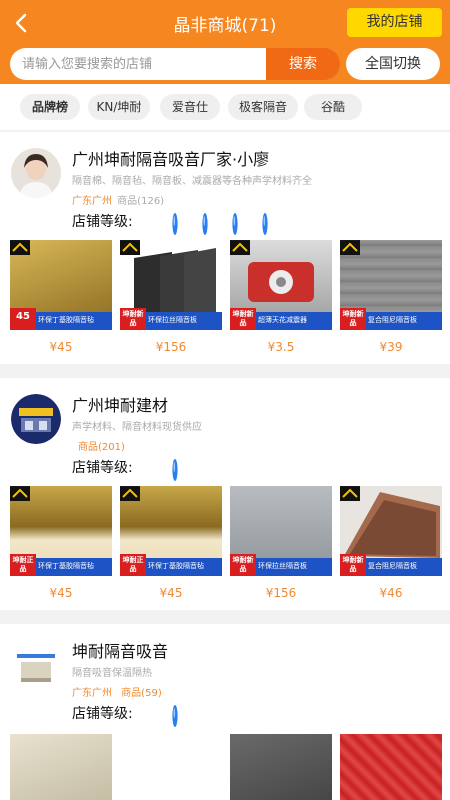 The height and width of the screenshot is (800, 450). Describe the element at coordinates (120, 650) in the screenshot. I see `shop-name: 坤耐隔音吸音` at that location.